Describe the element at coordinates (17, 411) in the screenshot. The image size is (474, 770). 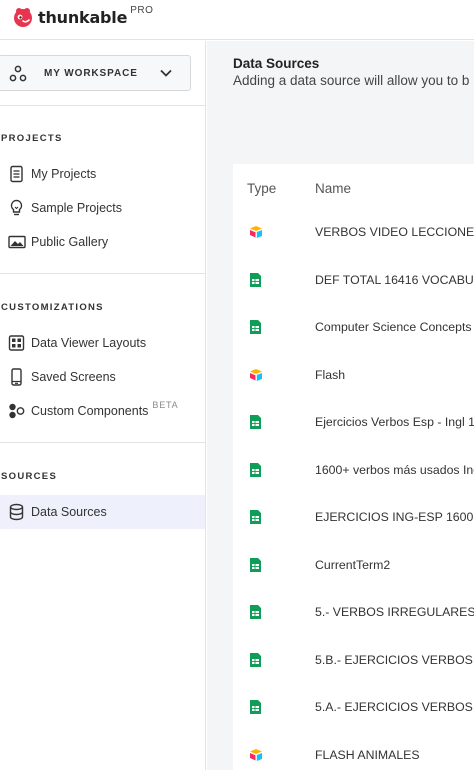
I see `components-icon` at that location.